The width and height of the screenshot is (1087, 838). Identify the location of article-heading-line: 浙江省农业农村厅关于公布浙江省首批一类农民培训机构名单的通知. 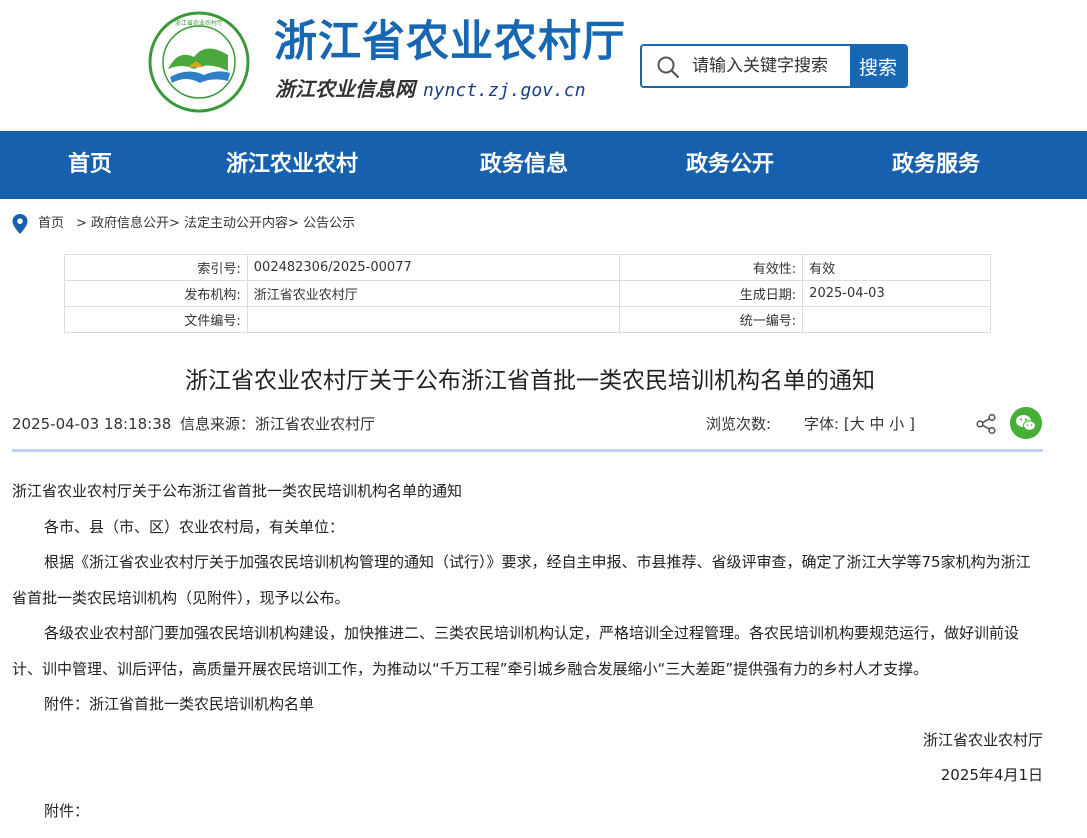
(237, 491).